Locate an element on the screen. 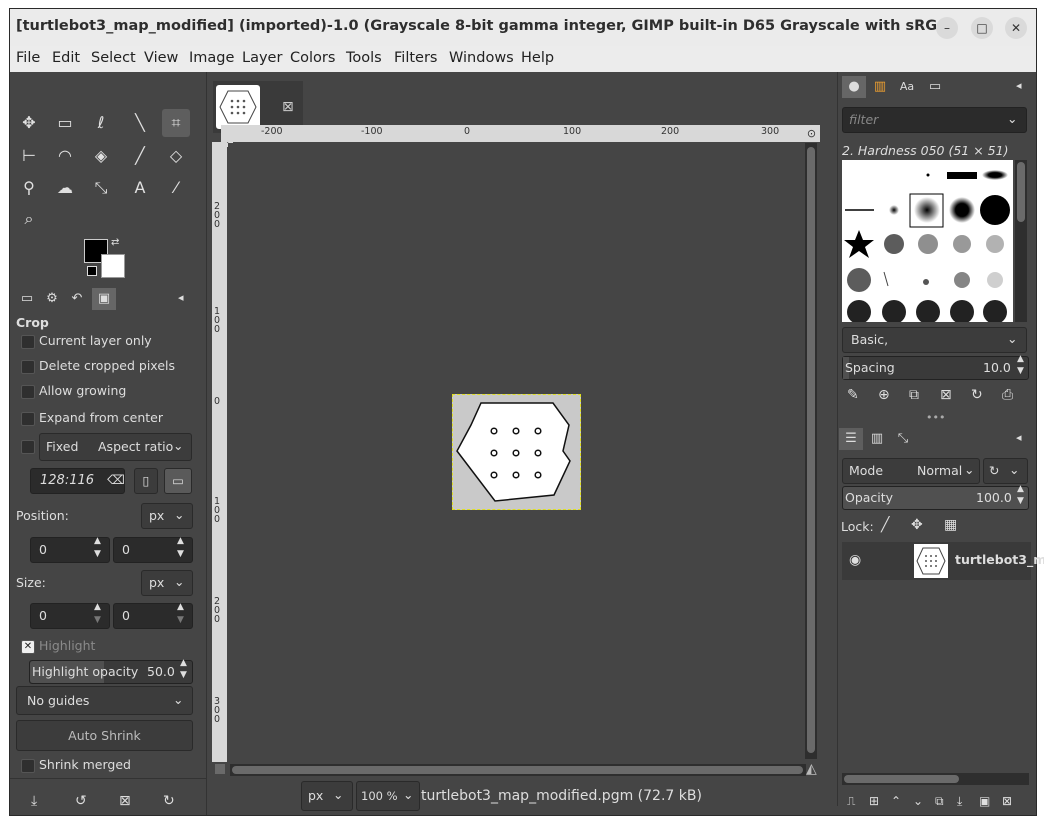  document-history-tab-icon: ▭ is located at coordinates (935, 87).